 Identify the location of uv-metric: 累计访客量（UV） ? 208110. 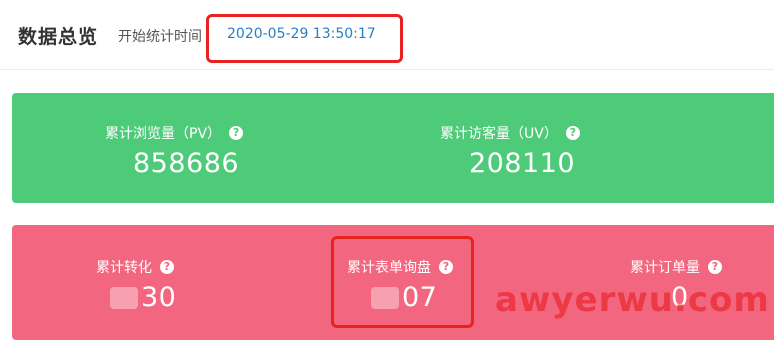
(510, 151).